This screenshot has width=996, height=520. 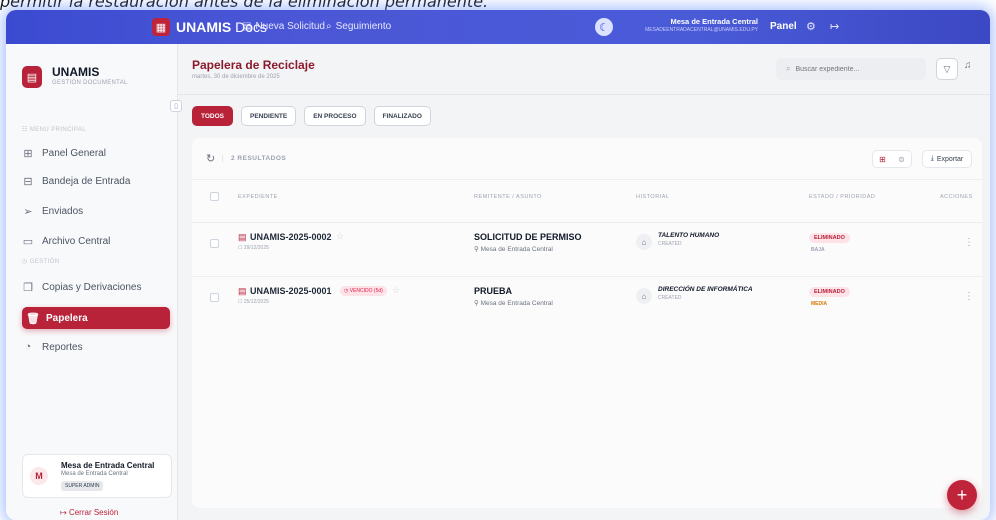 I want to click on page-title: Papelera de Reciclaje, so click(x=253, y=65).